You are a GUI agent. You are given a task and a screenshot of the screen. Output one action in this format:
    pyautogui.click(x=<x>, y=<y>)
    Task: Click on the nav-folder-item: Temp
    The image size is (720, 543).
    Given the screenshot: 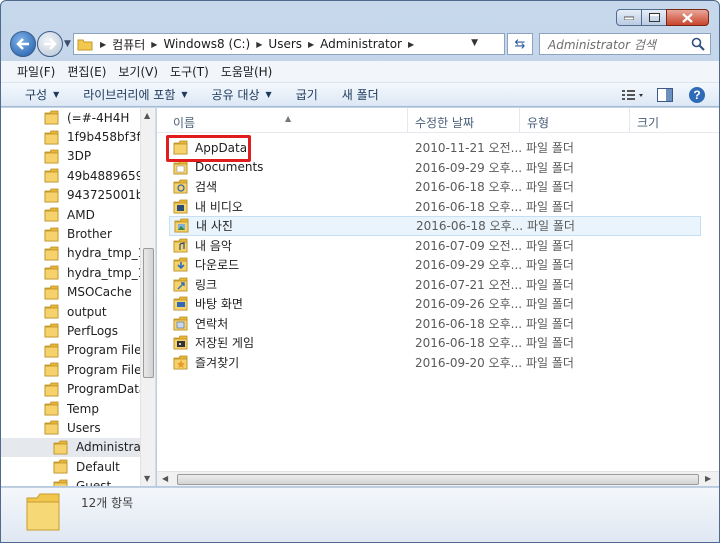 What is the action you would take?
    pyautogui.click(x=71, y=408)
    